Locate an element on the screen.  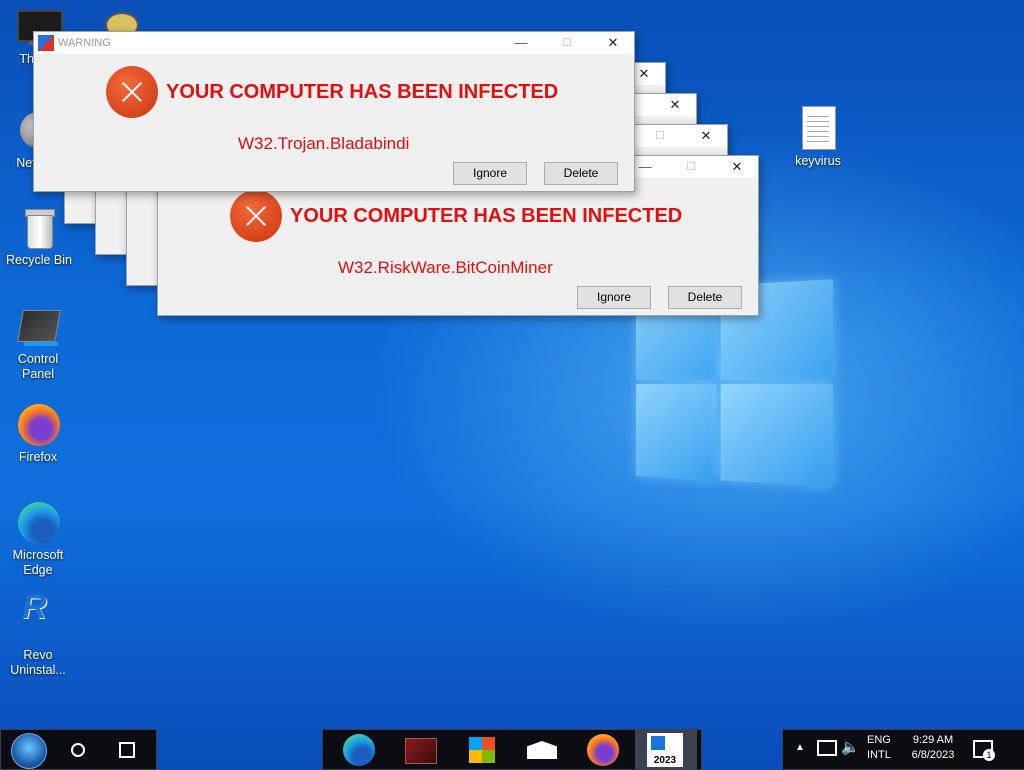
task-view-icon is located at coordinates (127, 750).